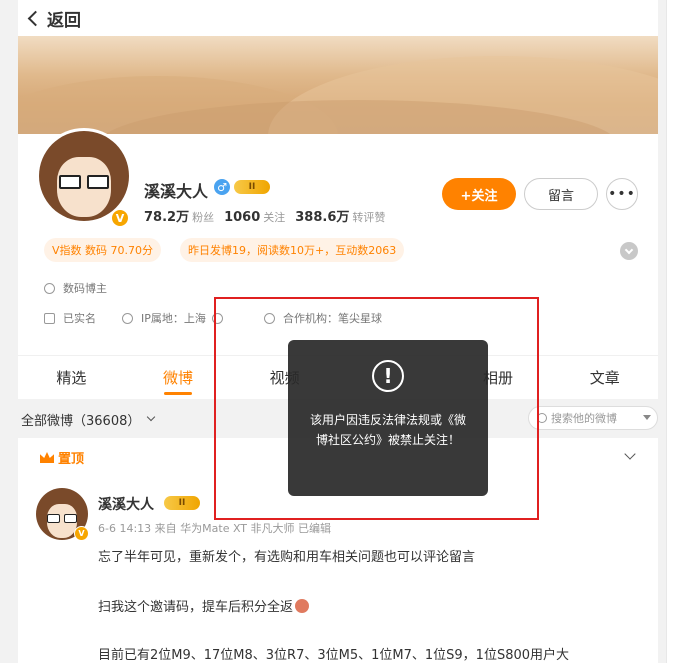 The width and height of the screenshot is (683, 663). I want to click on v-index-tag: V指数 数码 70.70分, so click(103, 250).